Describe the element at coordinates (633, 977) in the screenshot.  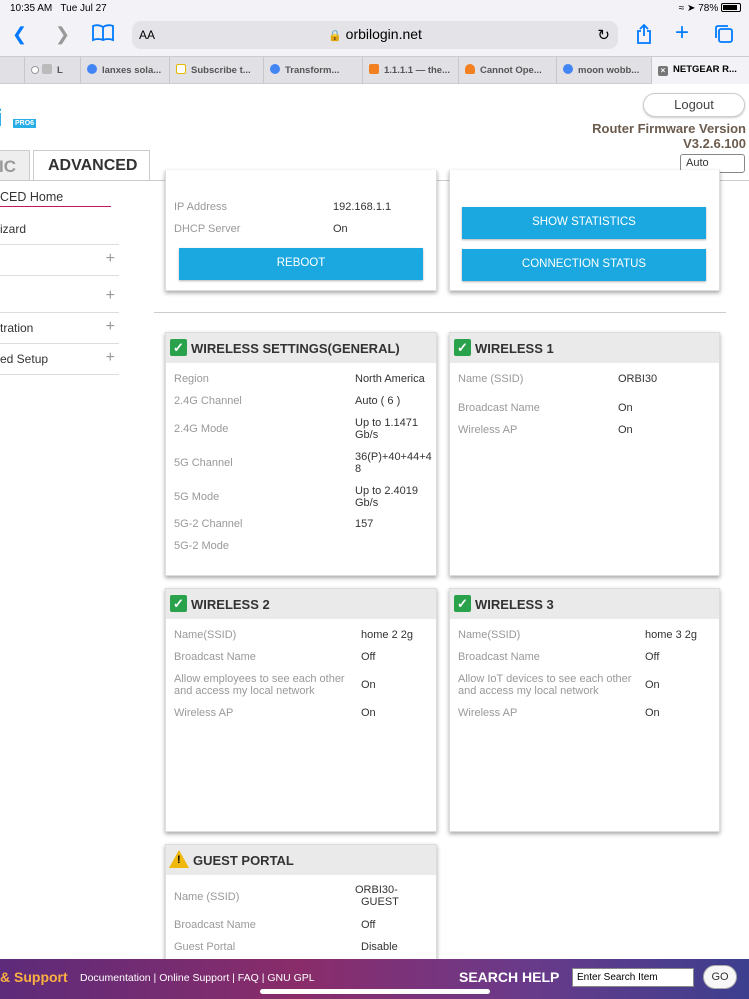
I see `search-input: Enter Search Item` at that location.